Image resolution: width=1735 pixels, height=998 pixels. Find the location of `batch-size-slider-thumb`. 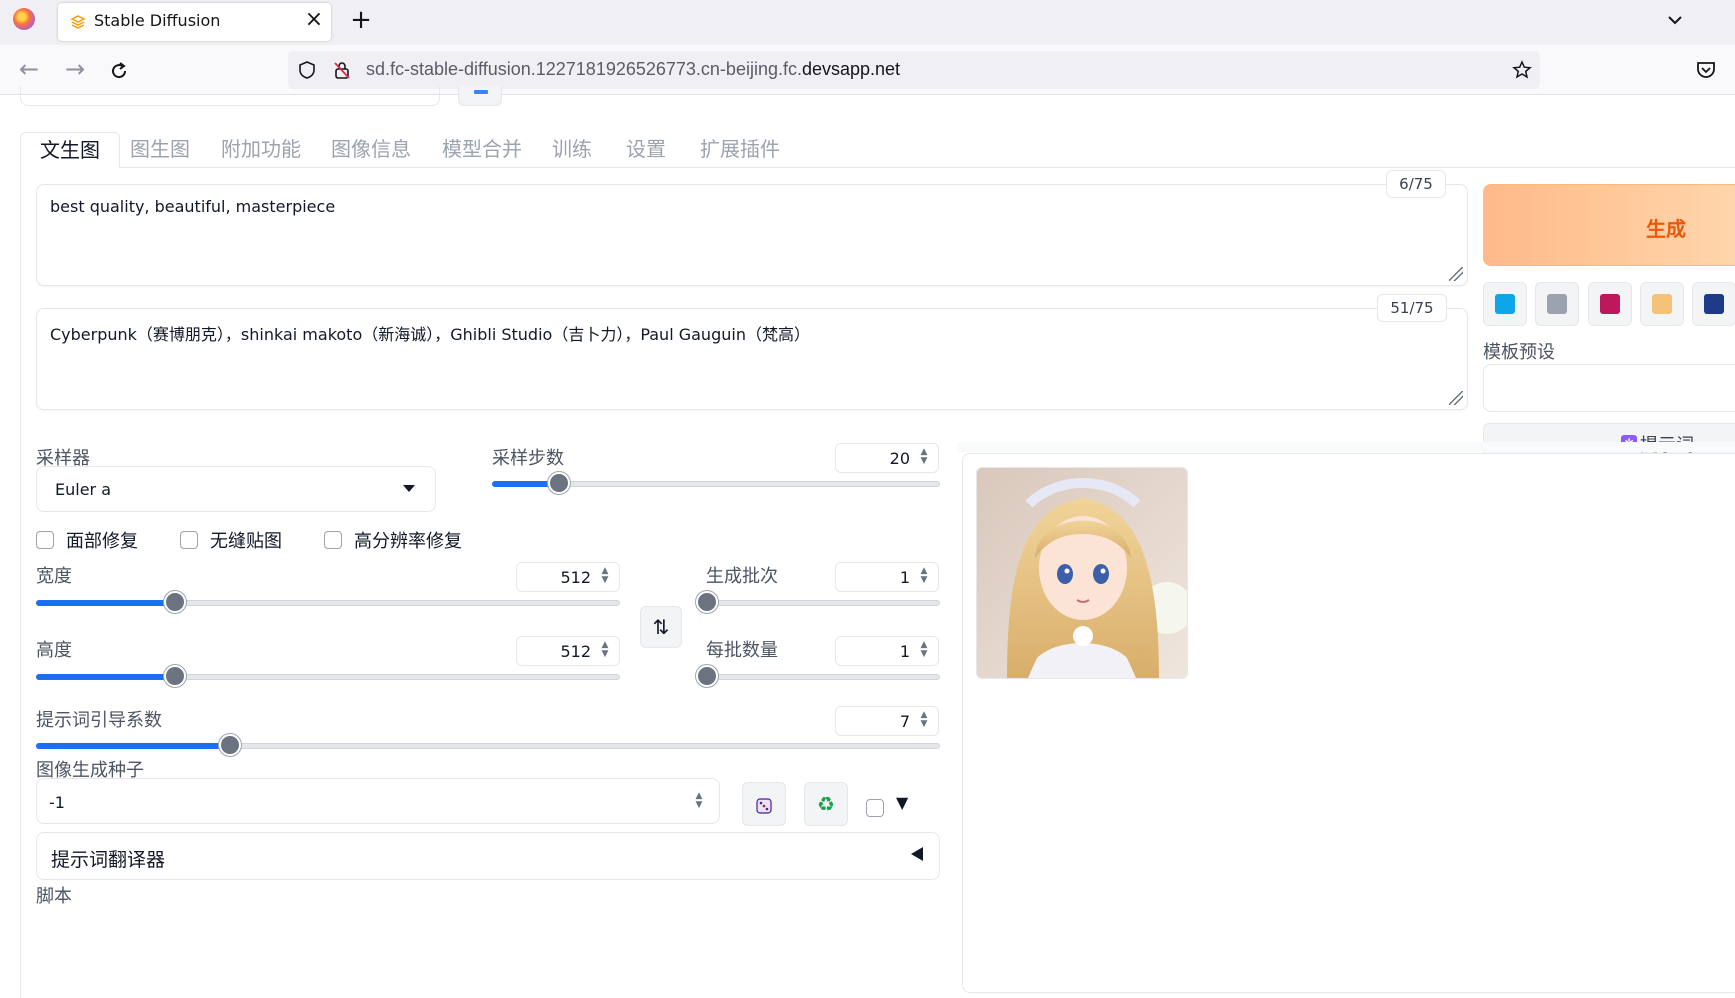

batch-size-slider-thumb is located at coordinates (707, 676).